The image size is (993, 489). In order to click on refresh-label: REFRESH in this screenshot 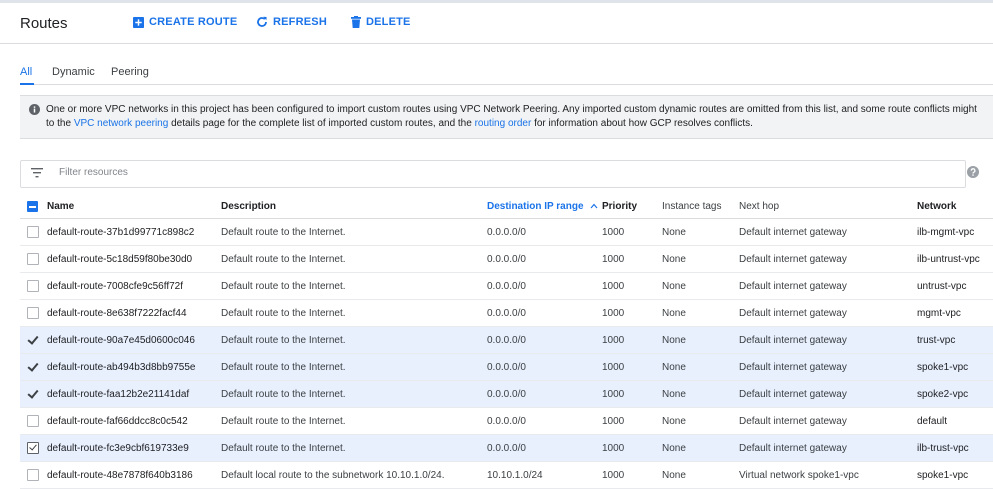, I will do `click(300, 22)`.